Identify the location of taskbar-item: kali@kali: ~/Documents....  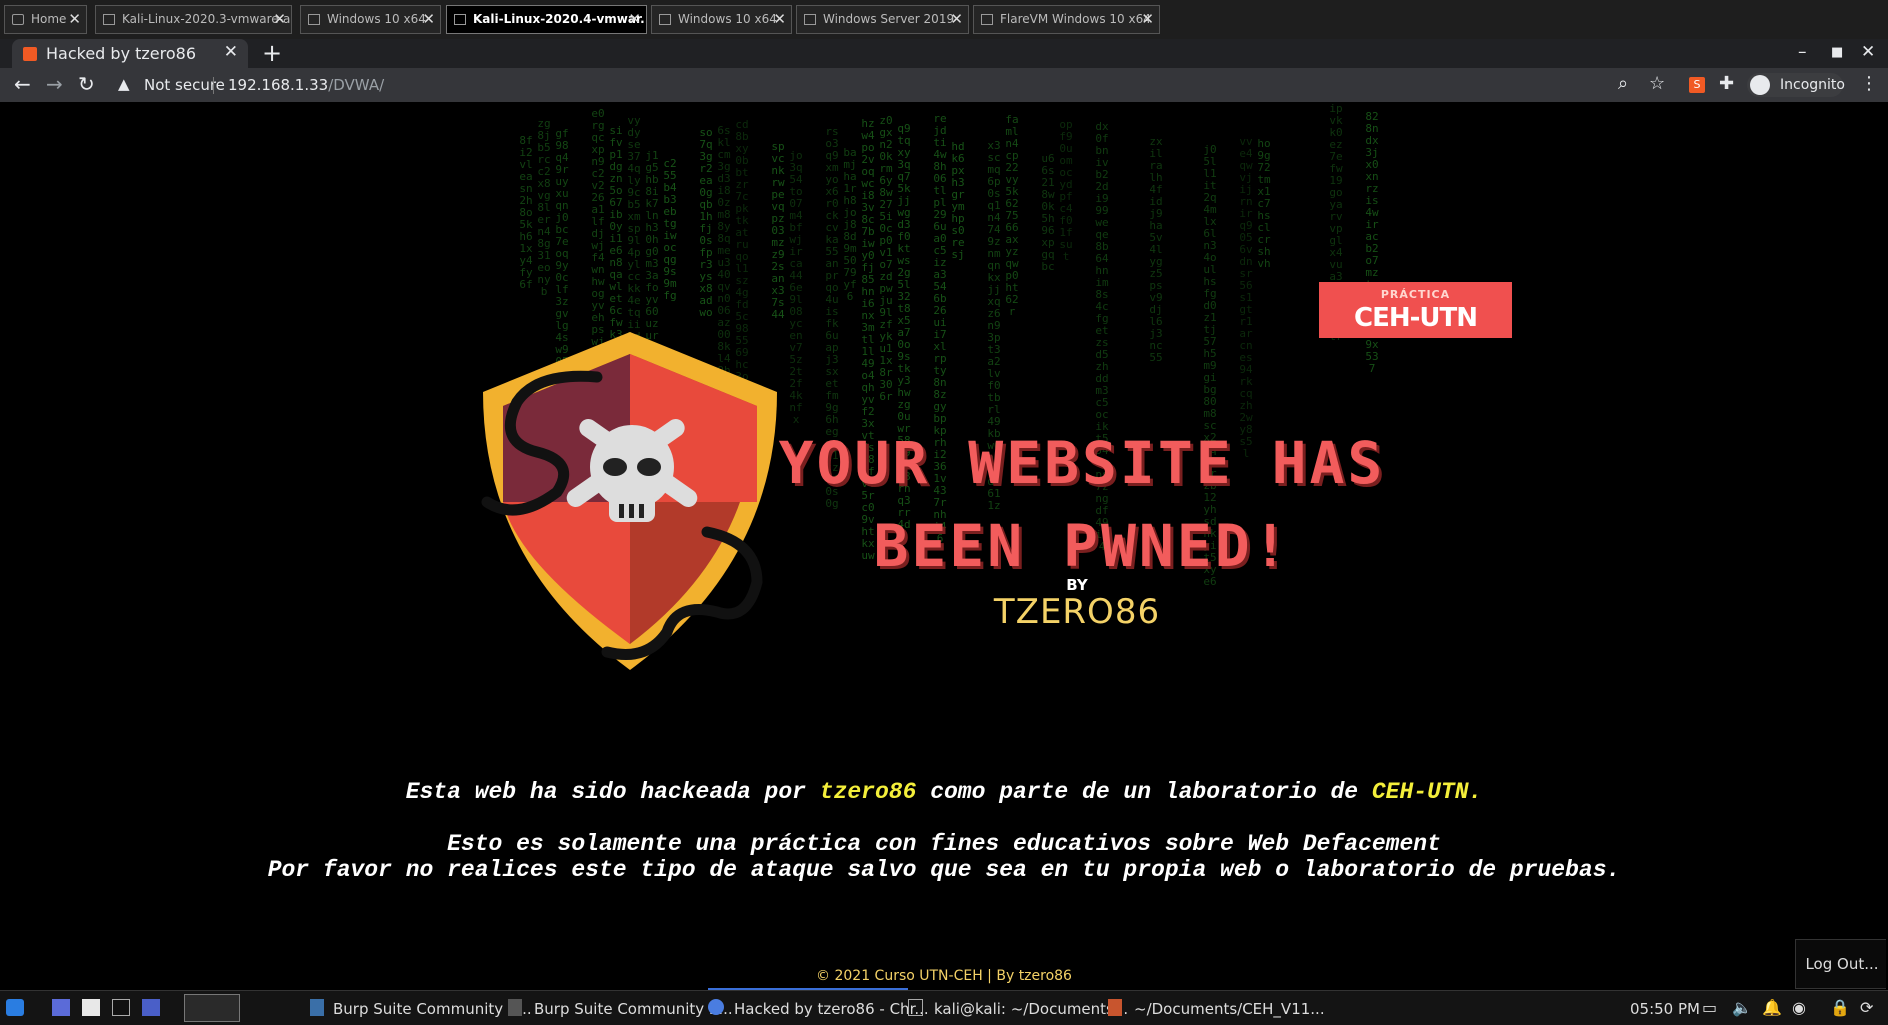
(1031, 1009).